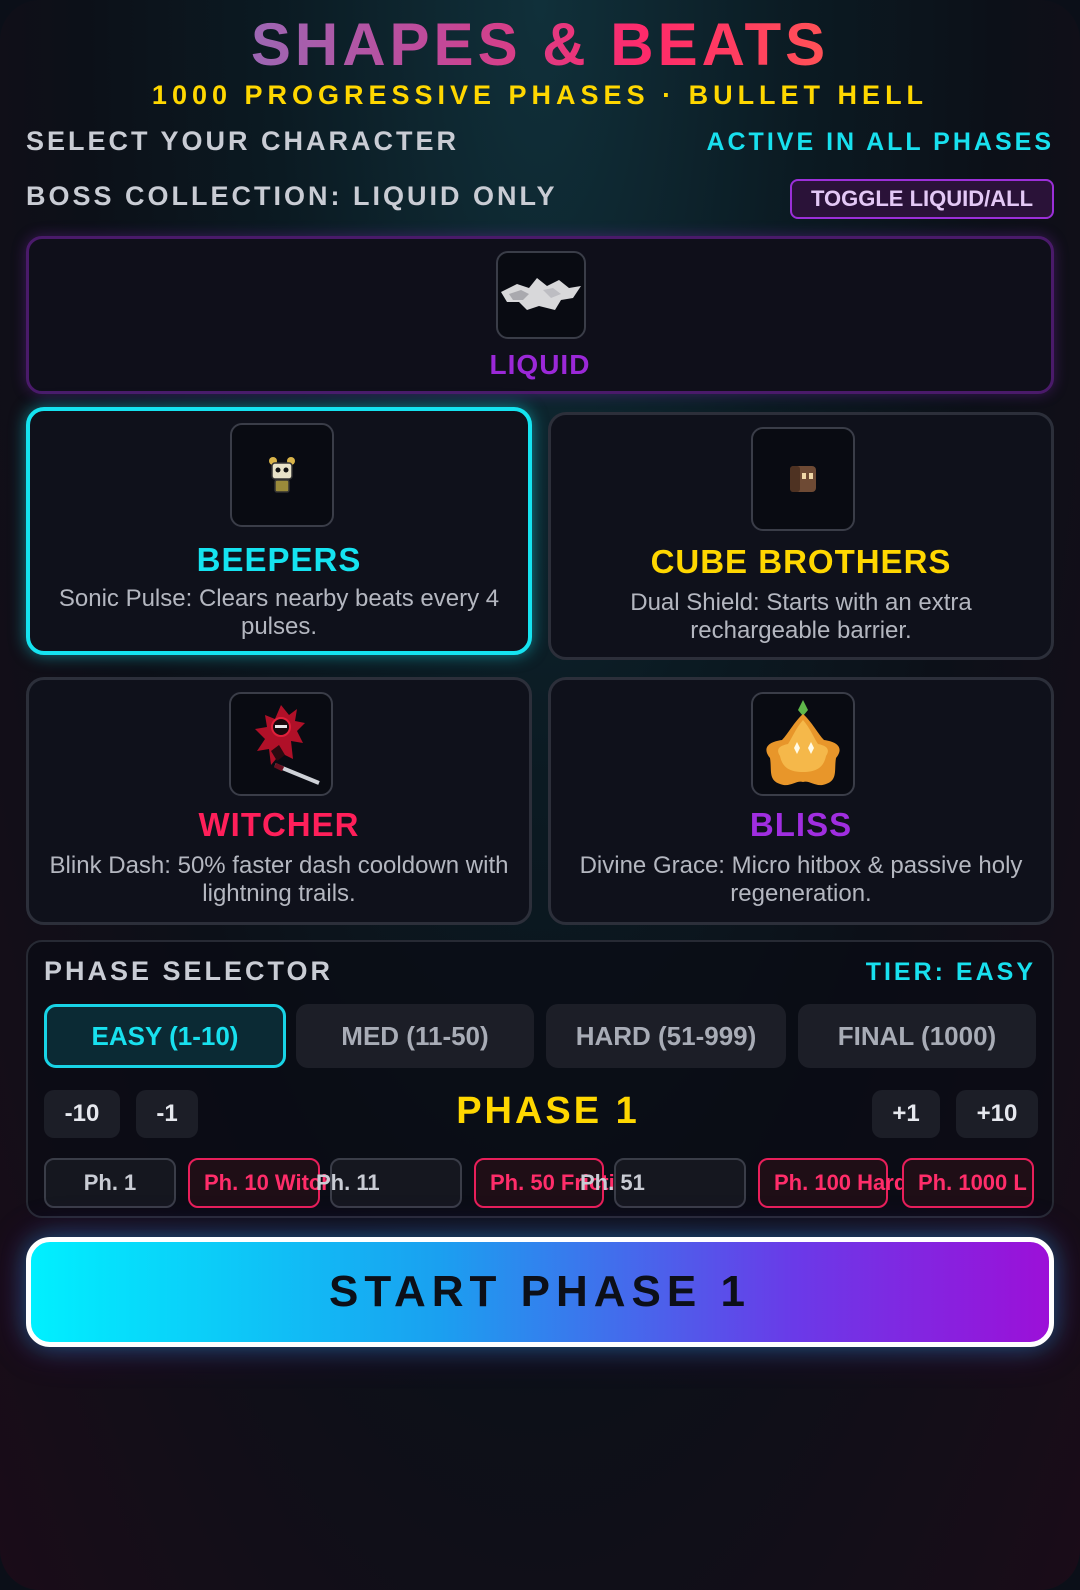 The image size is (1080, 1590). Describe the element at coordinates (541, 295) in the screenshot. I see `liquid-boss-icon` at that location.